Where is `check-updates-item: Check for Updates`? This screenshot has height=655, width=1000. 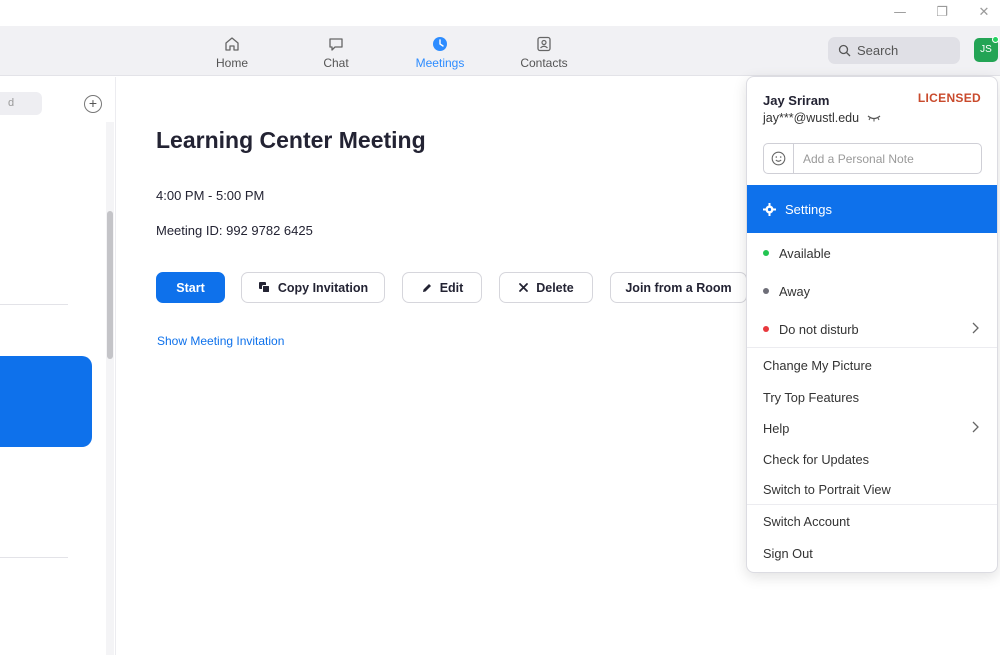
check-updates-item: Check for Updates is located at coordinates (872, 459).